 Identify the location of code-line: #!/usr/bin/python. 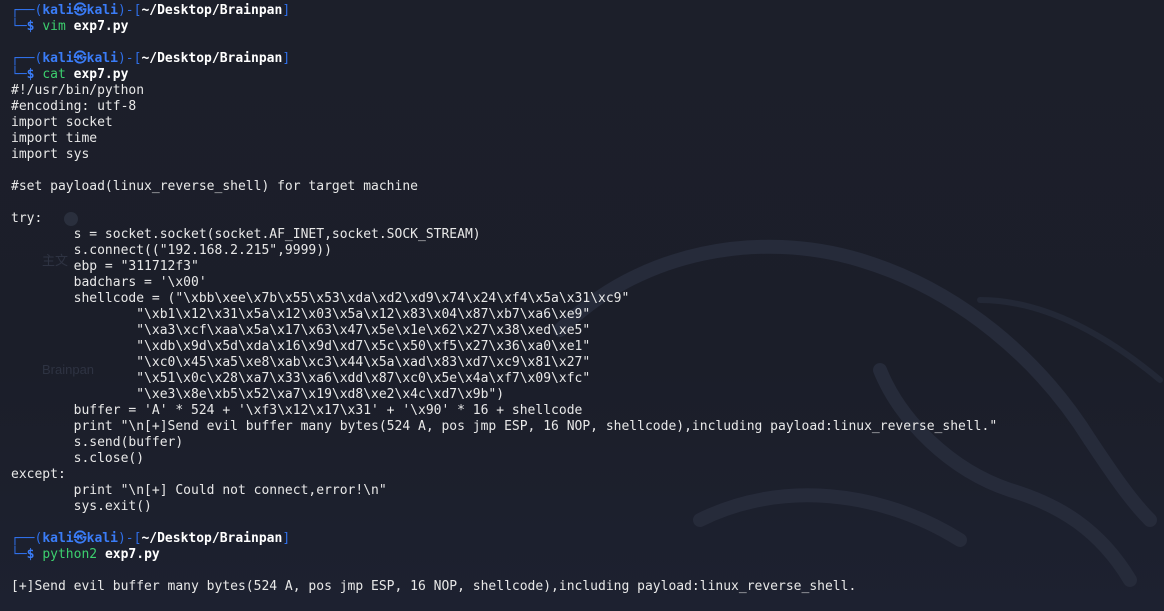
(587, 91).